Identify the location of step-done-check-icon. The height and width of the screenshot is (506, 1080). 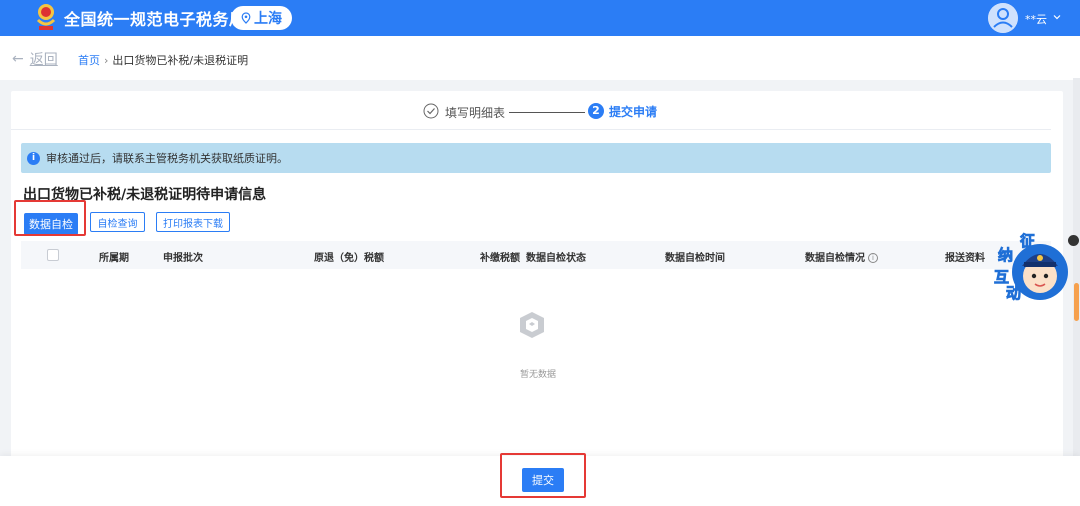
(431, 111).